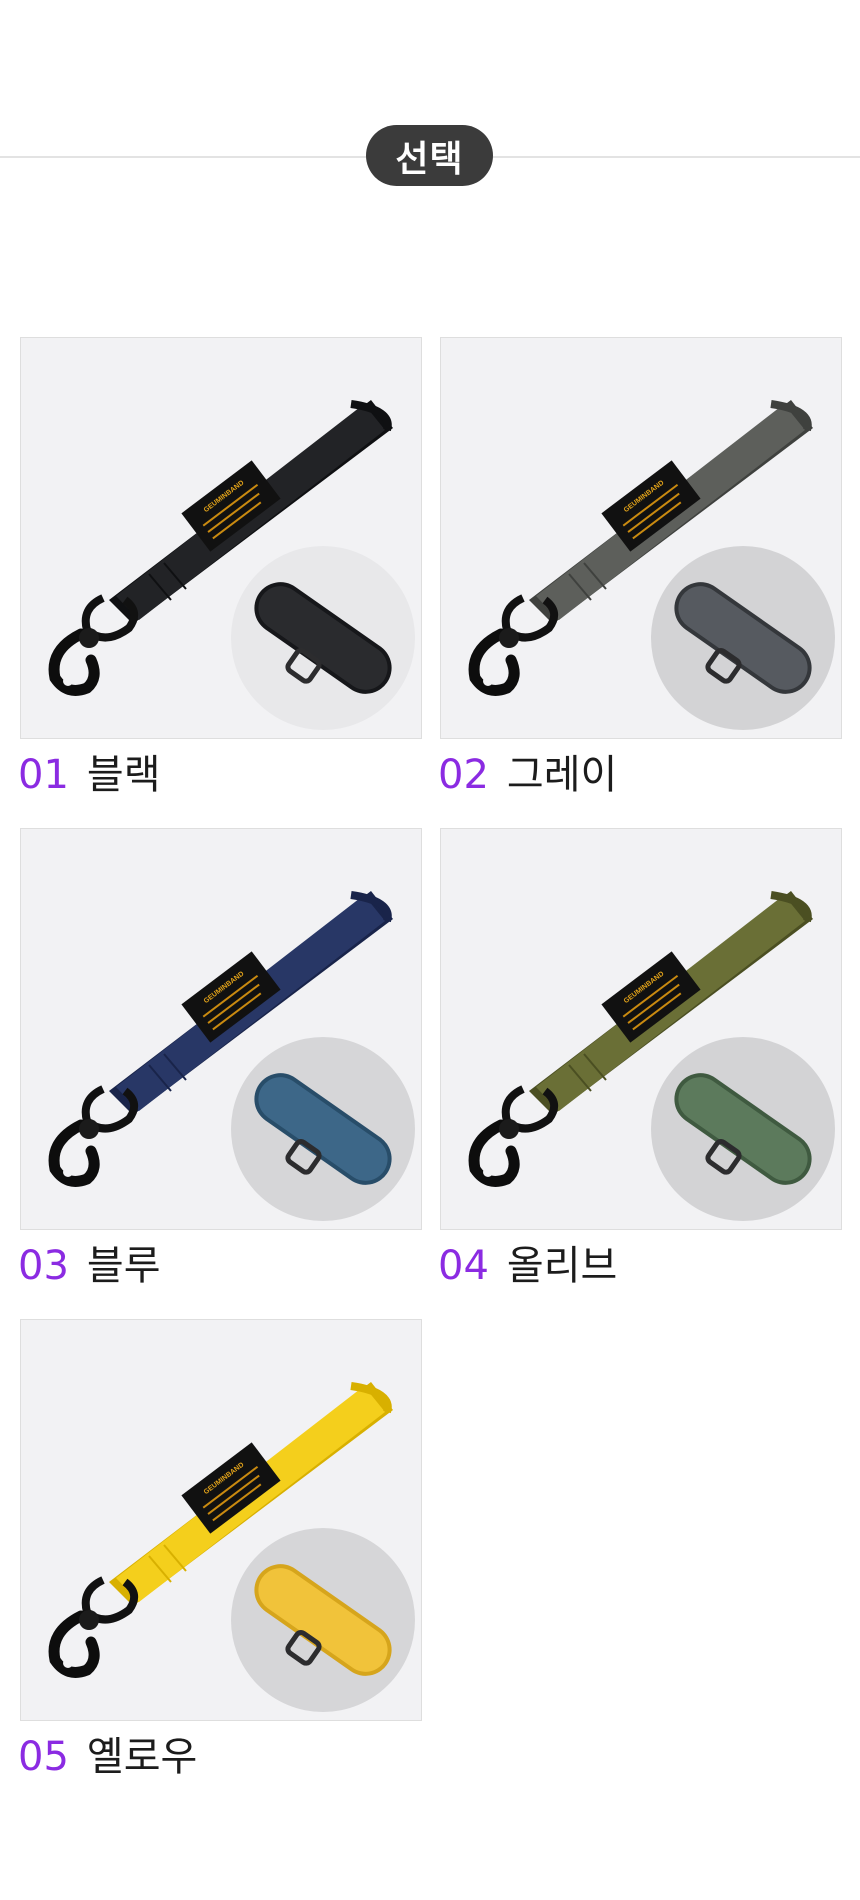 Image resolution: width=860 pixels, height=1900 pixels. I want to click on strap-illustration-03: GEUMINBAND, so click(231, 1056).